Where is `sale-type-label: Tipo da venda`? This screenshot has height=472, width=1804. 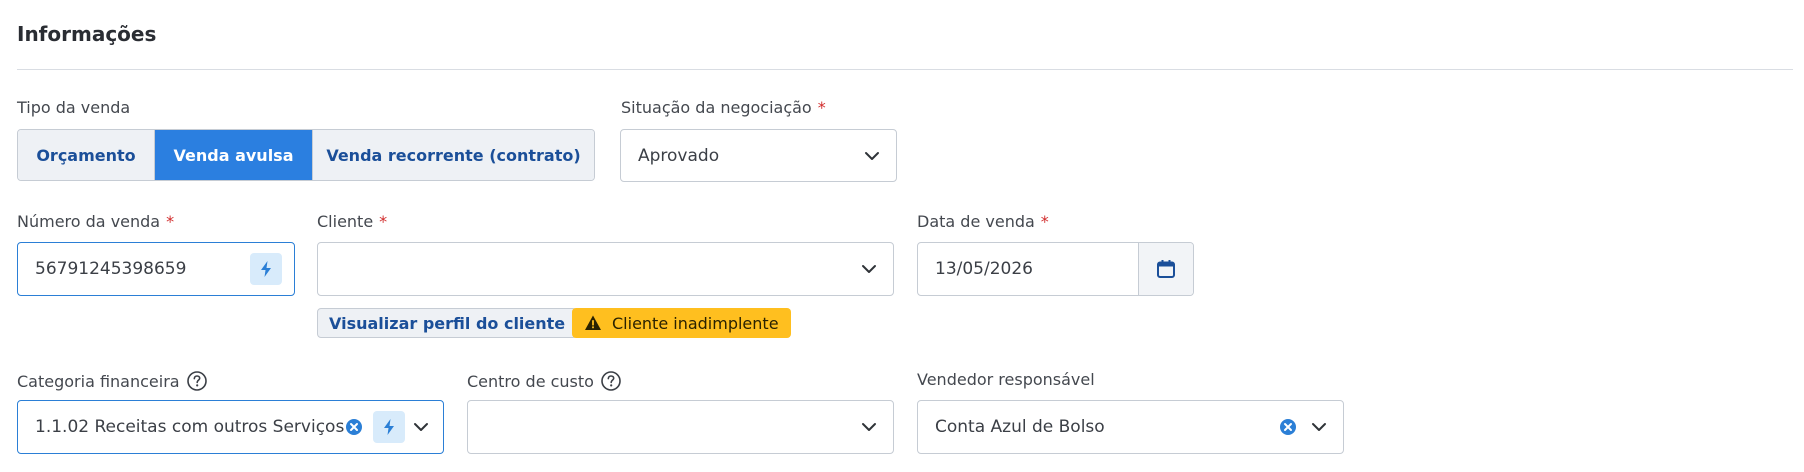 sale-type-label: Tipo da venda is located at coordinates (73, 107).